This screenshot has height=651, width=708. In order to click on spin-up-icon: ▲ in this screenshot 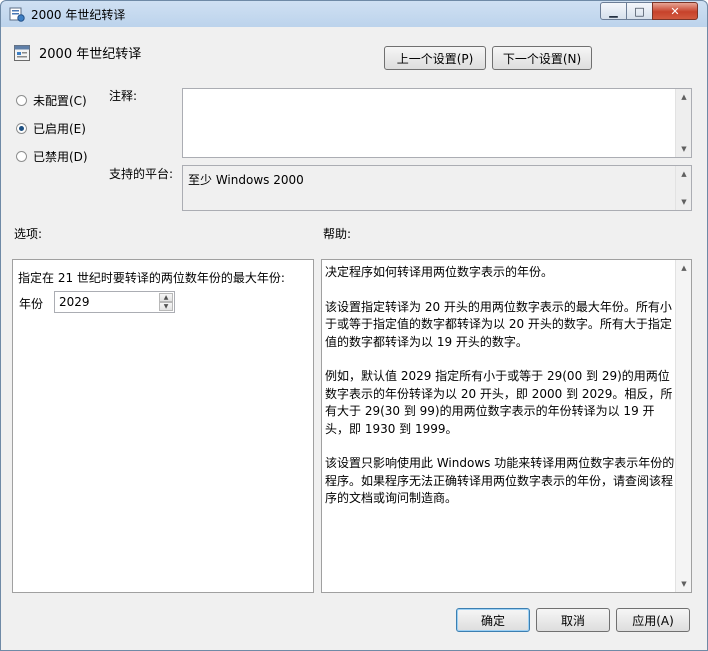, I will do `click(166, 297)`.